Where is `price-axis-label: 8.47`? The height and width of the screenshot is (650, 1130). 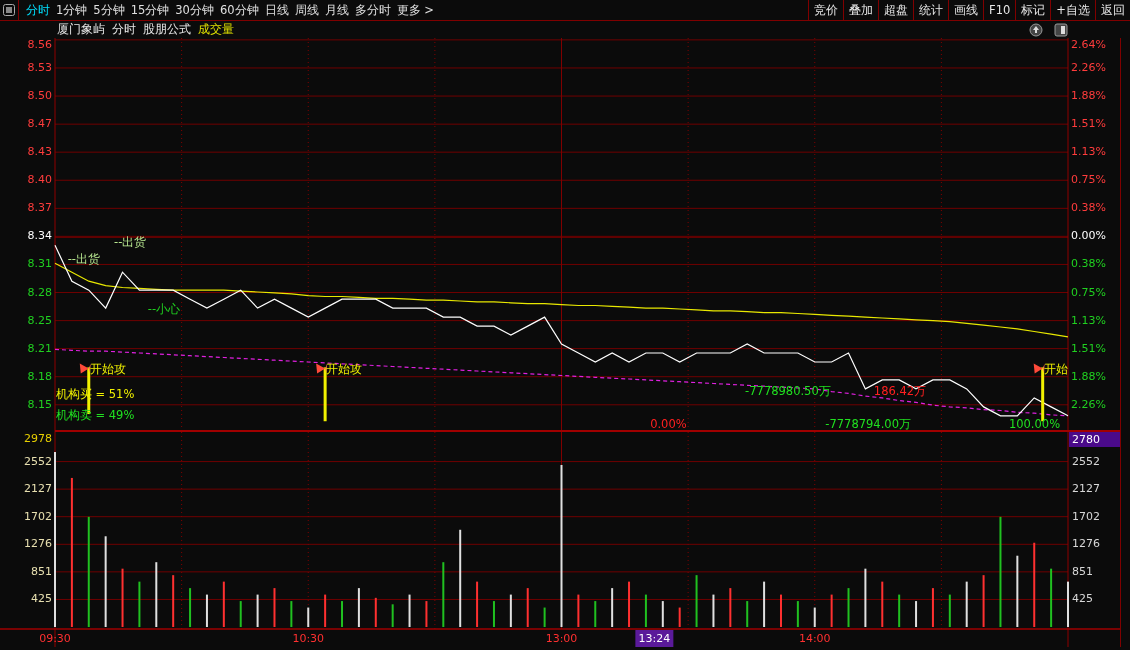
price-axis-label: 8.47 is located at coordinates (39, 124).